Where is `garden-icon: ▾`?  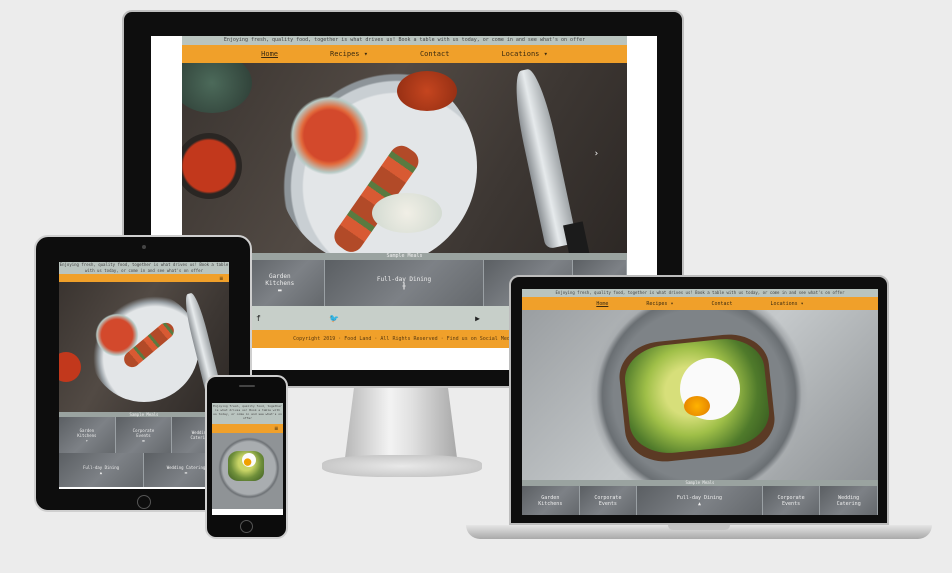 garden-icon: ▾ is located at coordinates (87, 440).